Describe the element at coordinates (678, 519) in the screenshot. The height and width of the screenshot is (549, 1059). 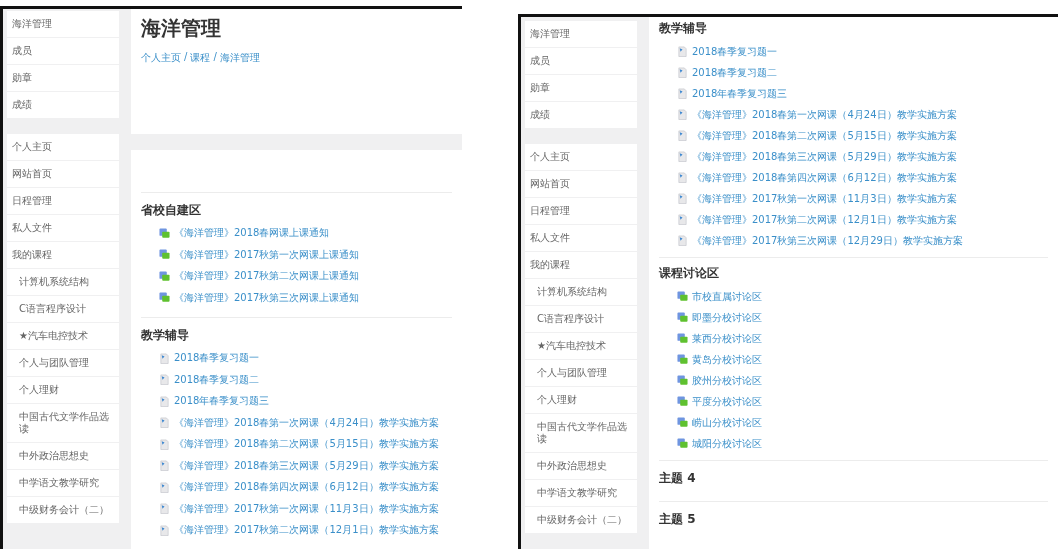
I see `section-heading: 主题 5` at that location.